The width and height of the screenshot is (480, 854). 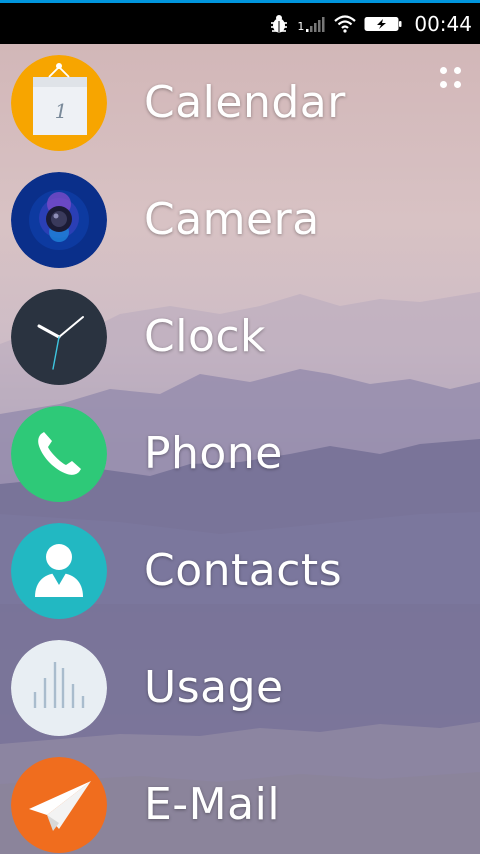 I want to click on app-row-camera: Camera, so click(x=240, y=219).